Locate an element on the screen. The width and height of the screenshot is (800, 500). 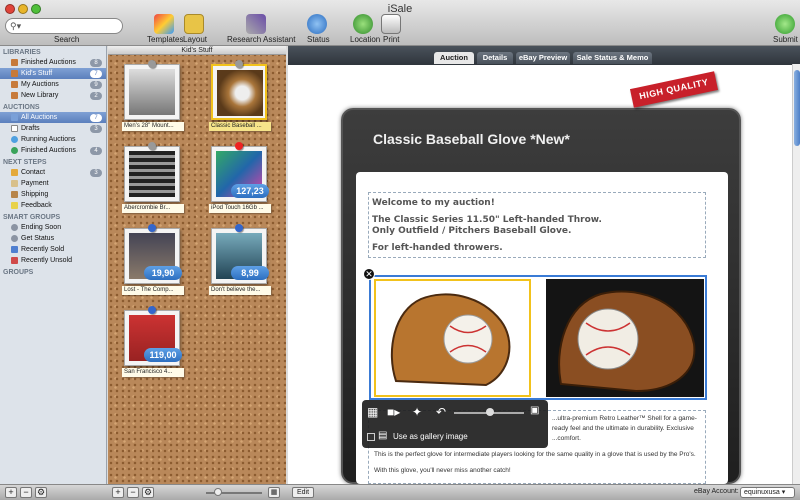
research-assistant-icon is located at coordinates (256, 24).